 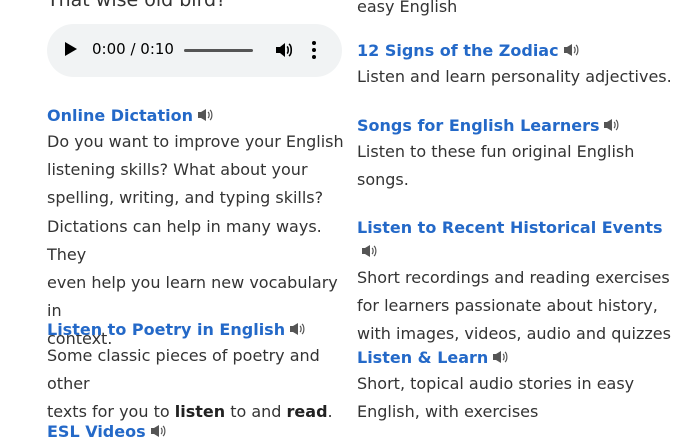 What do you see at coordinates (284, 52) in the screenshot?
I see `volume-icon` at bounding box center [284, 52].